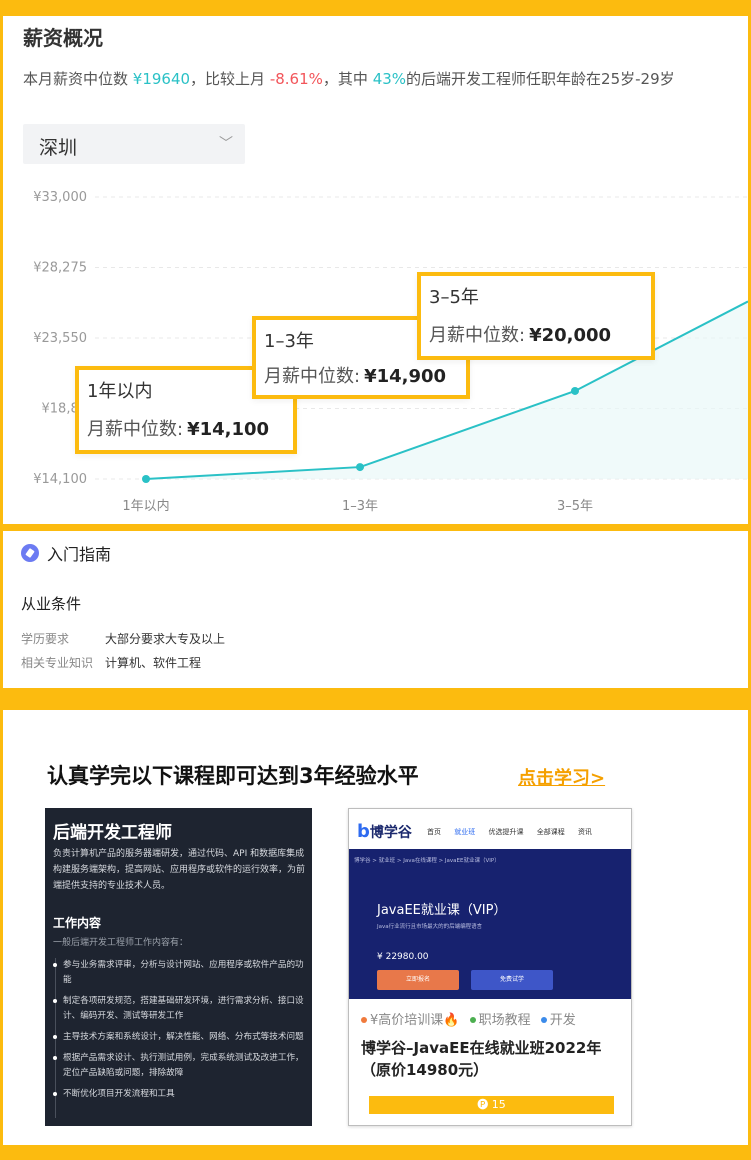 This screenshot has width=751, height=1160. I want to click on guide-panel: 入门指南 从业条件 学历要求 大部分要求大专及以上 相关专业知识 计算机、软件工程, so click(375, 609).